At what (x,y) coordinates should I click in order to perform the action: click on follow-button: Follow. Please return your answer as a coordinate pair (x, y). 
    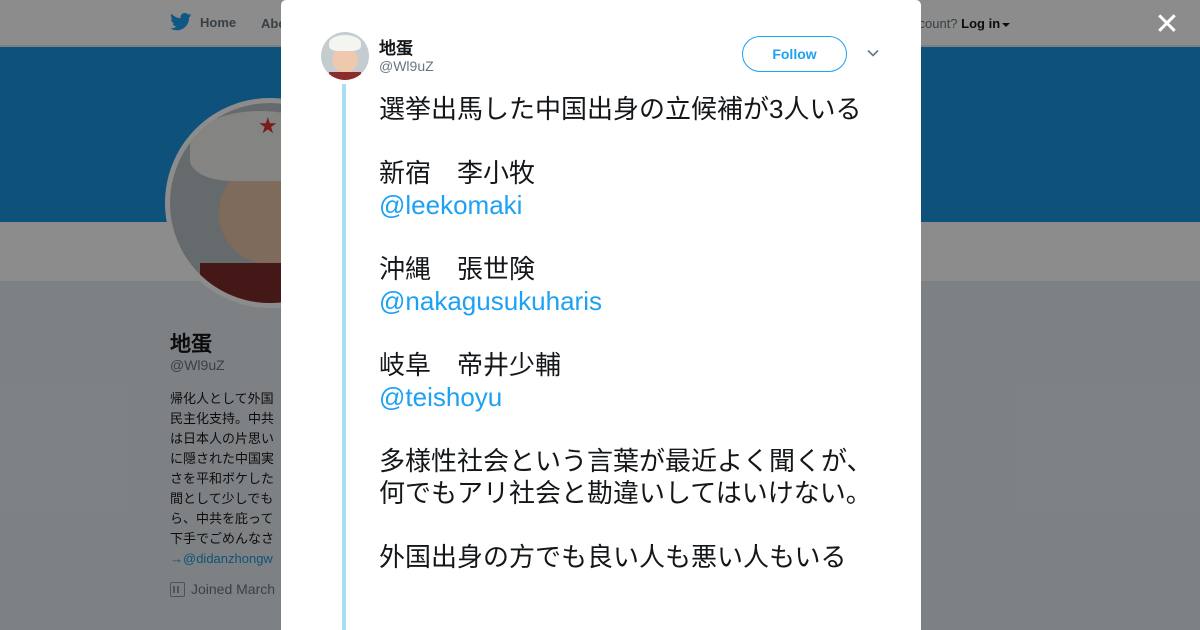
    Looking at the image, I should click on (794, 54).